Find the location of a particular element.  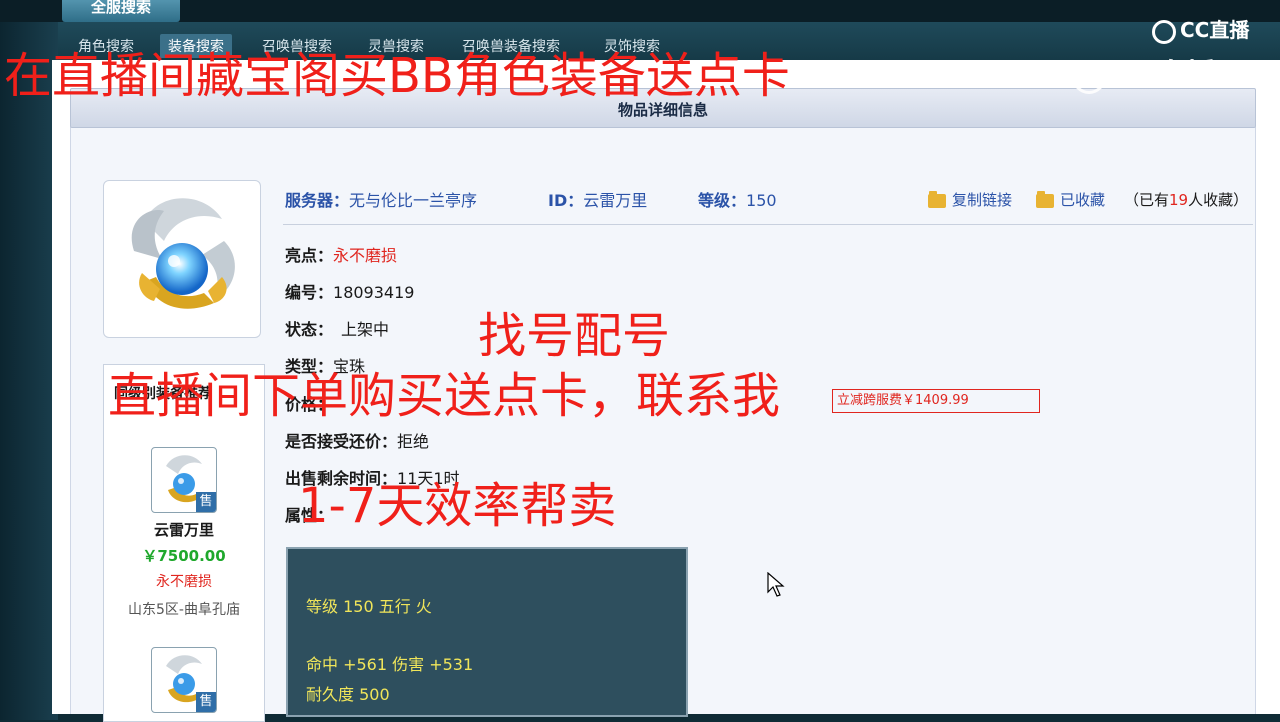

folder-plus-icon is located at coordinates (1045, 199).